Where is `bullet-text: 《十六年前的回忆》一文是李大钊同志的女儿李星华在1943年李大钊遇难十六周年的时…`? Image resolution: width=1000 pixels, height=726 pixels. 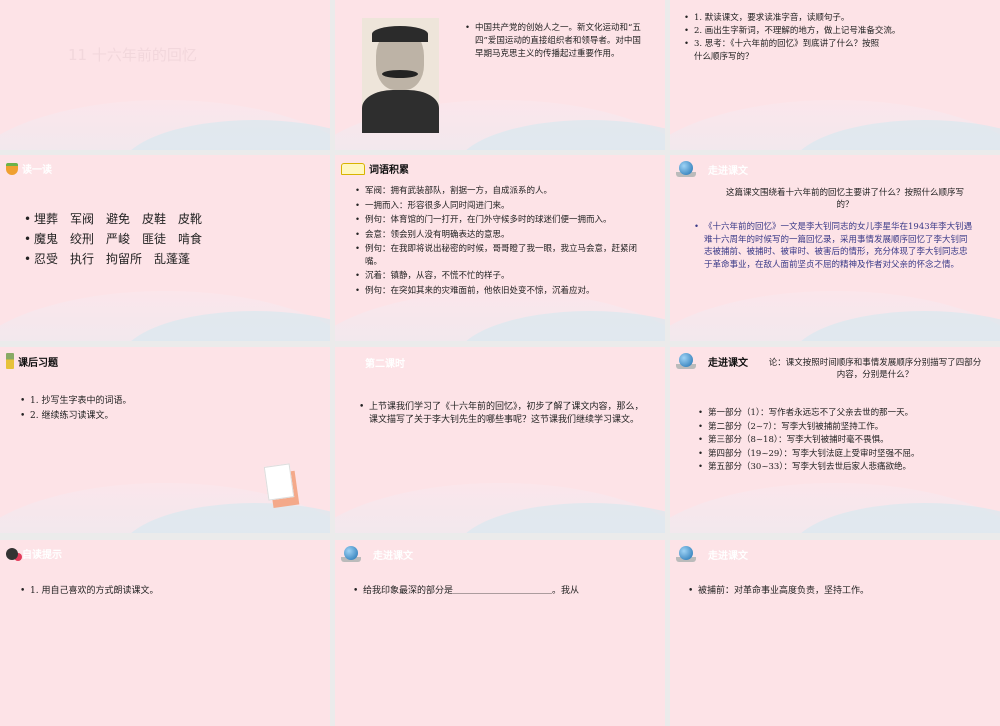 bullet-text: 《十六年前的回忆》一文是李大钊同志的女儿李星华在1943年李大钊遇难十六周年的时… is located at coordinates (834, 246).